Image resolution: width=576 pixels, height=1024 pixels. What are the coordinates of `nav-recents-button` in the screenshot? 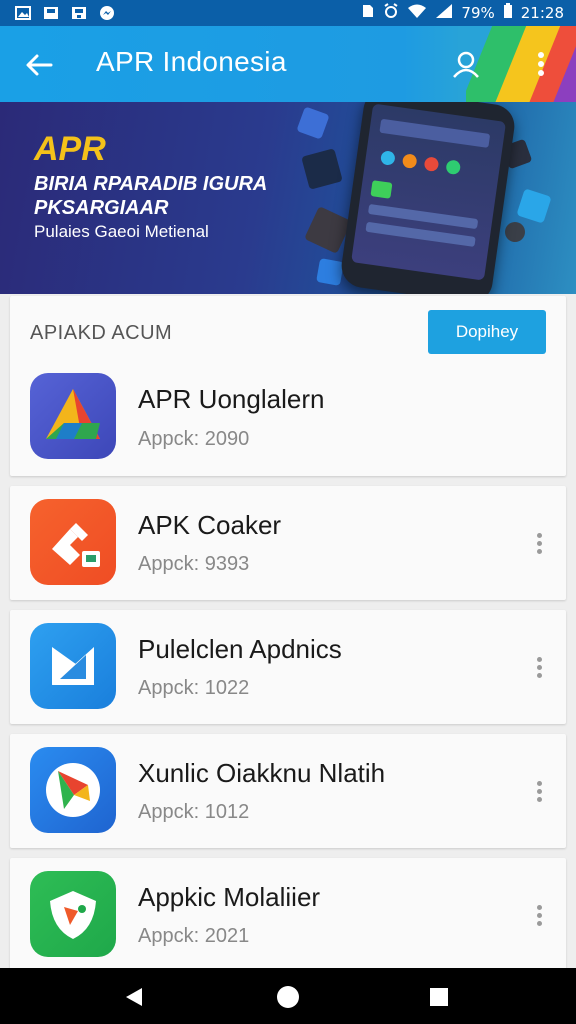 It's located at (439, 997).